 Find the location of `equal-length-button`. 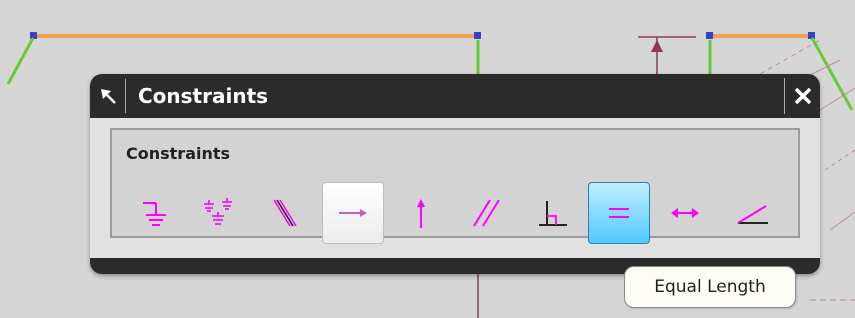

equal-length-button is located at coordinates (619, 213).